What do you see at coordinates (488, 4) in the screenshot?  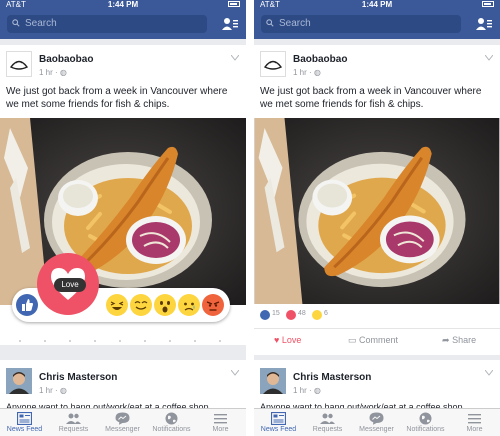 I see `battery-icon` at bounding box center [488, 4].